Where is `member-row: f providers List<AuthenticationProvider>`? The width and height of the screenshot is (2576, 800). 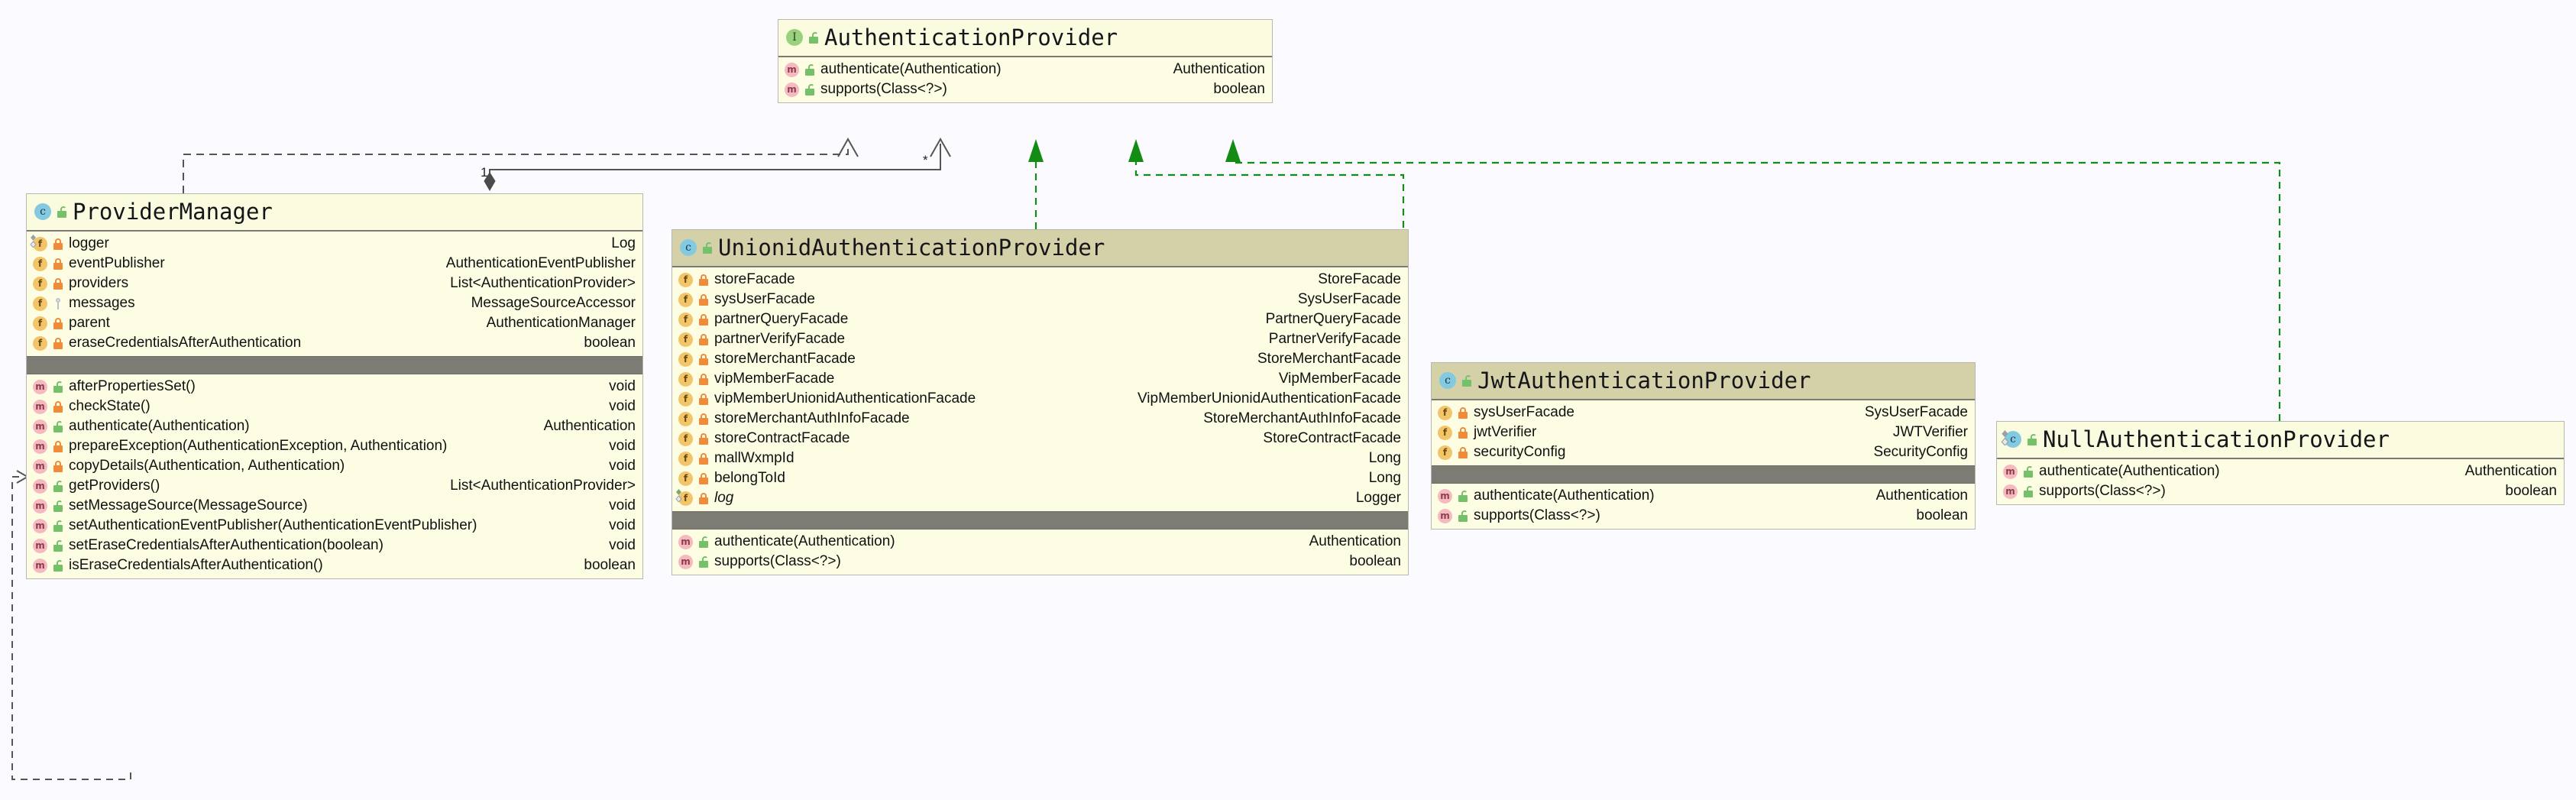 member-row: f providers List<AuthenticationProvider> is located at coordinates (334, 284).